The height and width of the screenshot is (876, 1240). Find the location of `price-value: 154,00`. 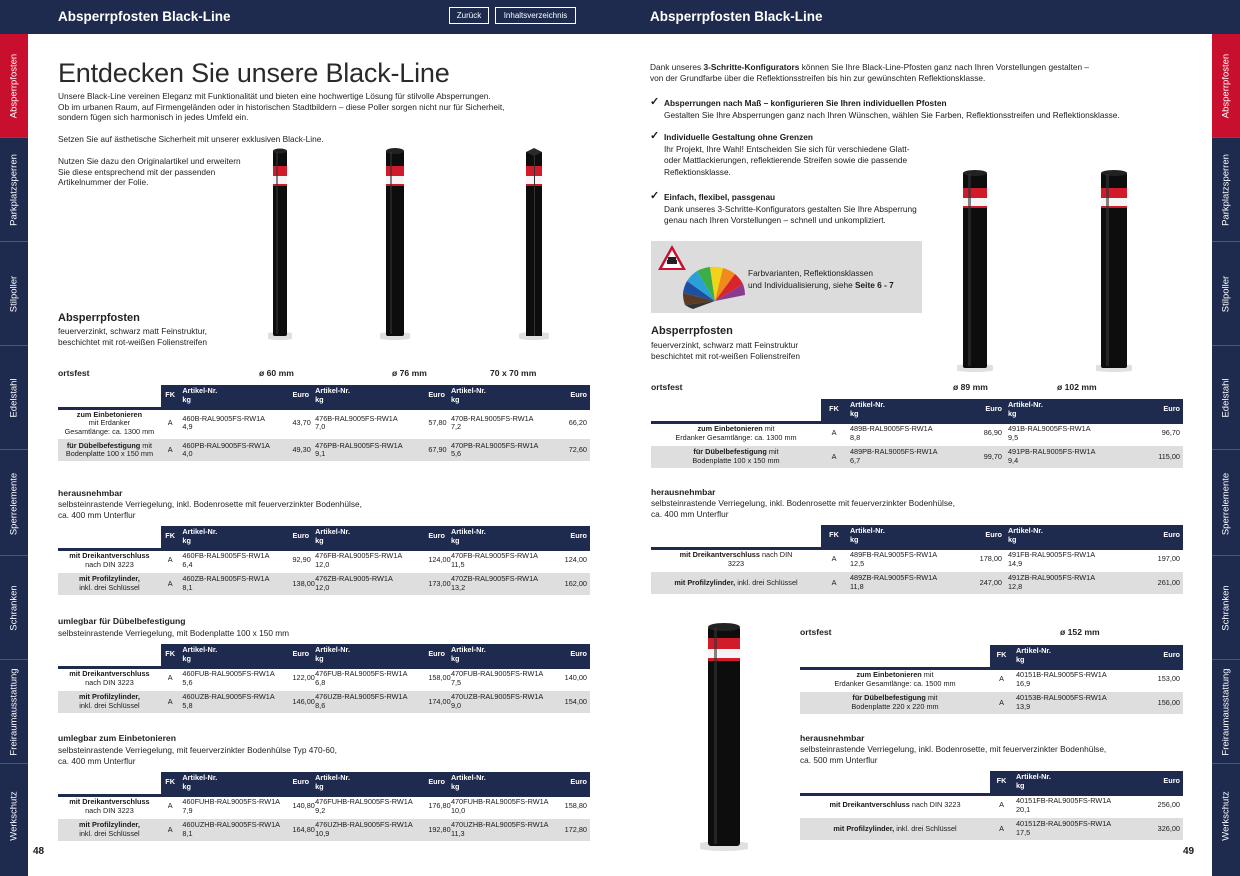

price-value: 154,00 is located at coordinates (575, 701).